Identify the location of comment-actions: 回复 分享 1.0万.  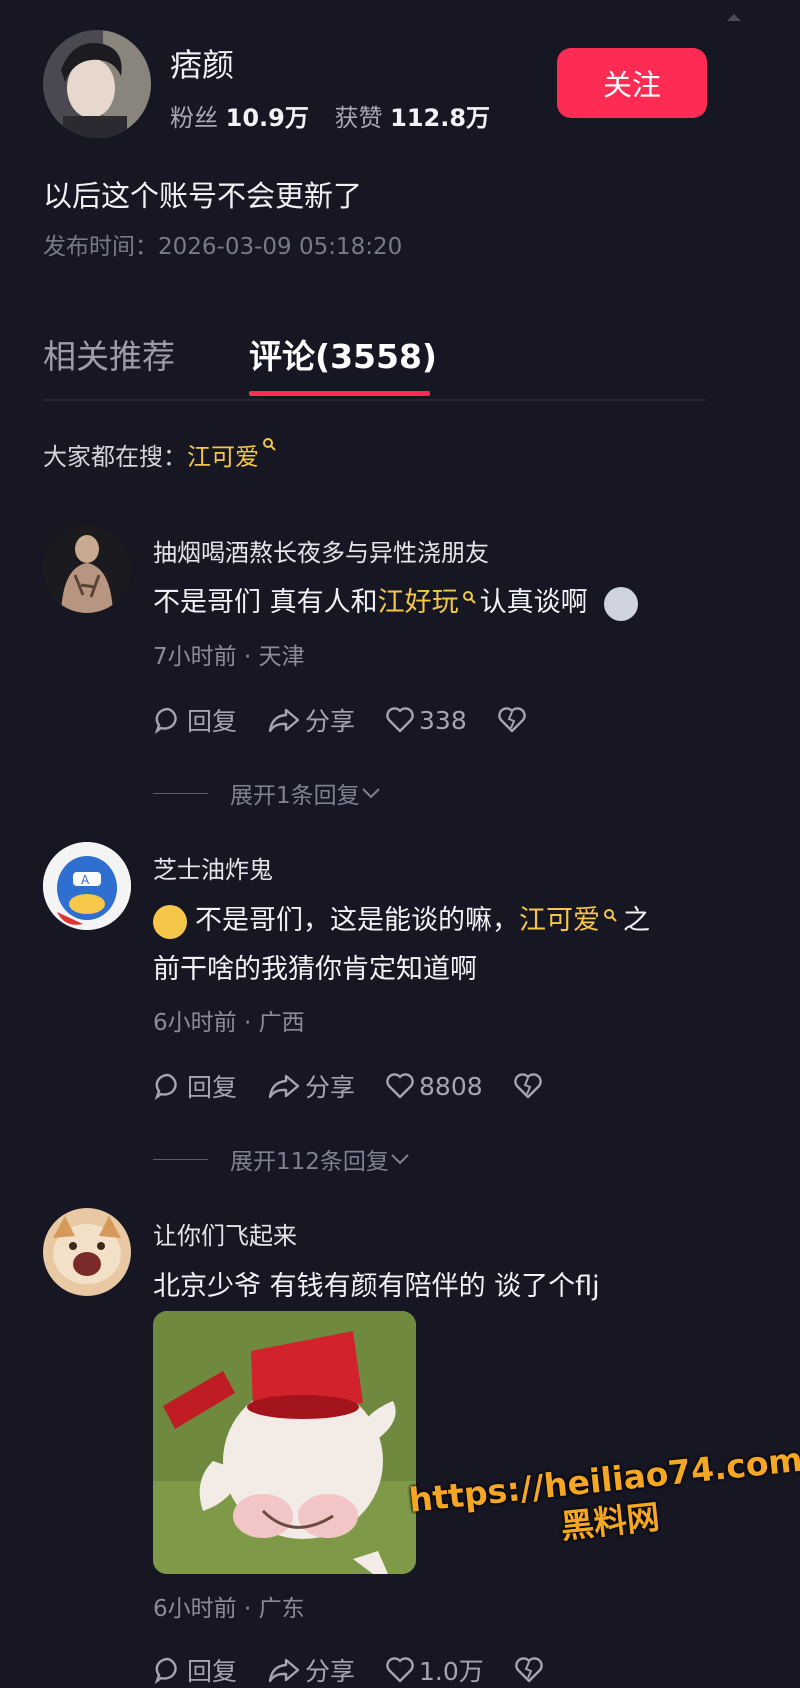
(365, 1670).